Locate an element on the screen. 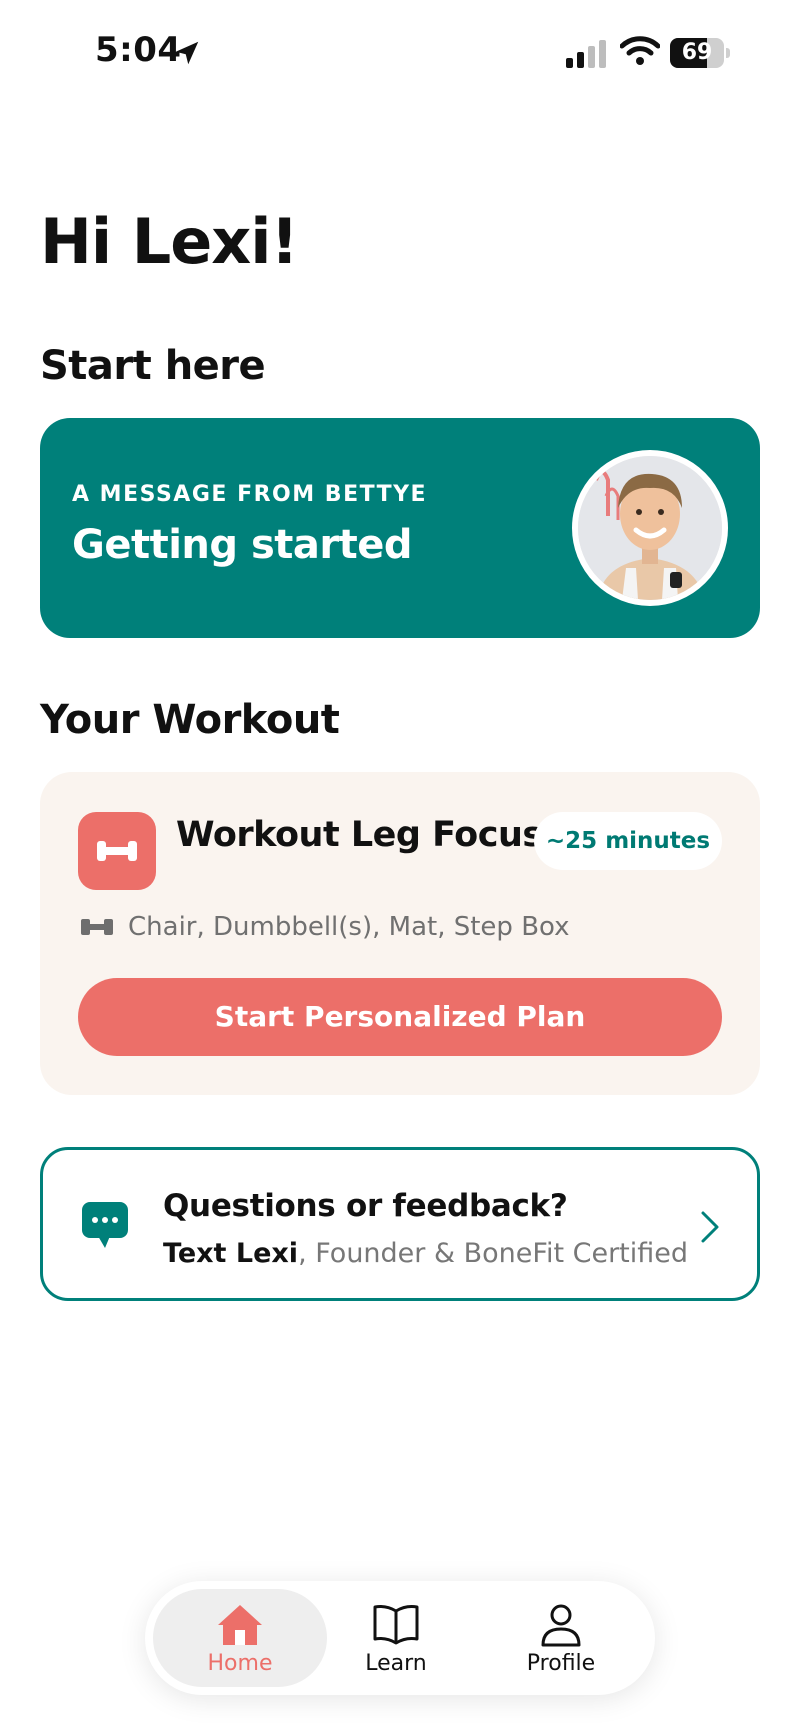  message-eyebrow: A MESSAGE FROM BETTYE is located at coordinates (250, 494).